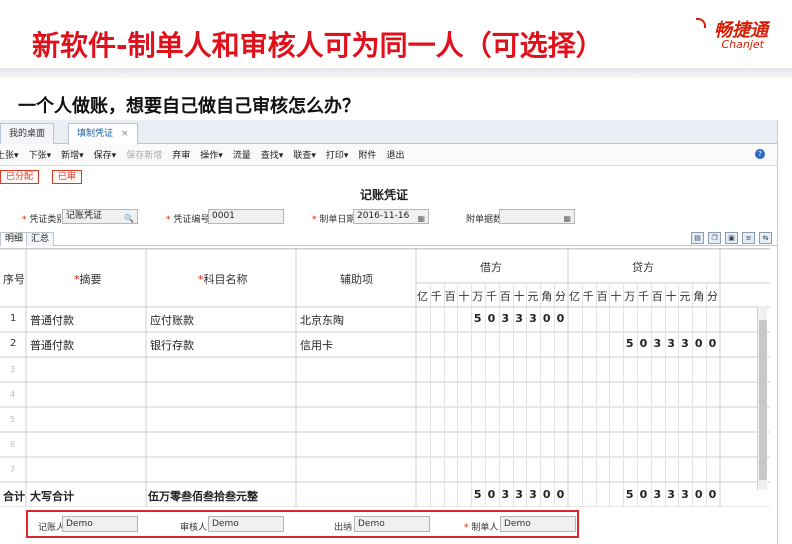 The image size is (792, 544). I want to click on button-label: 联查, so click(302, 156).